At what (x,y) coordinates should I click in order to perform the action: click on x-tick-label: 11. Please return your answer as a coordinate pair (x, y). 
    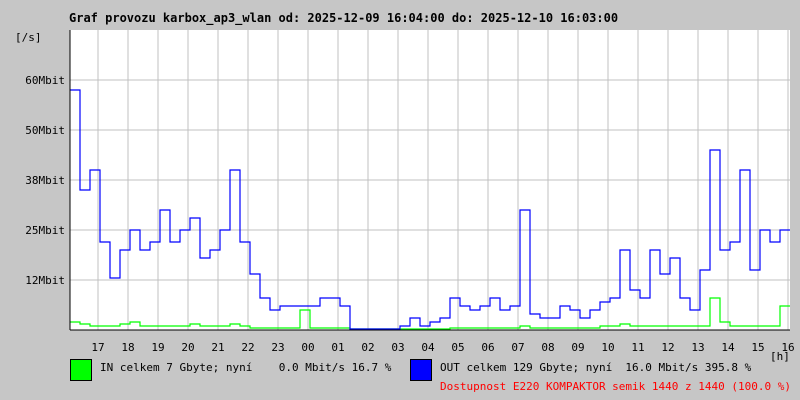
    Looking at the image, I should click on (637, 347).